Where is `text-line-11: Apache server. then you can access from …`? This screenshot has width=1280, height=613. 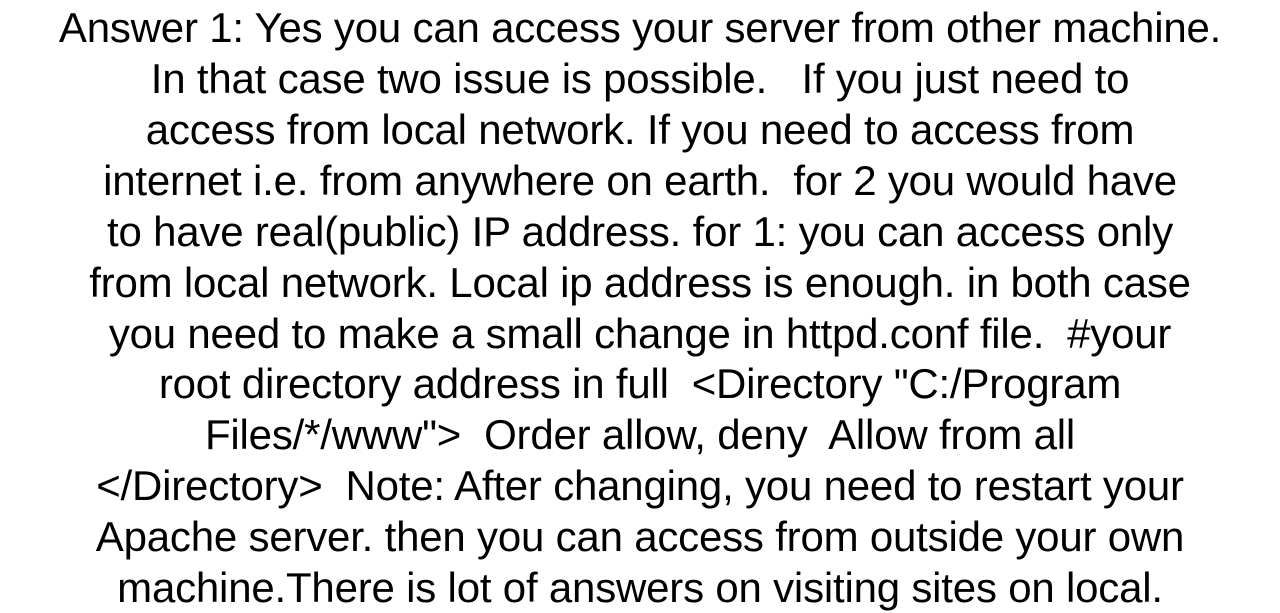
text-line-11: Apache server. then you can access from … is located at coordinates (640, 537).